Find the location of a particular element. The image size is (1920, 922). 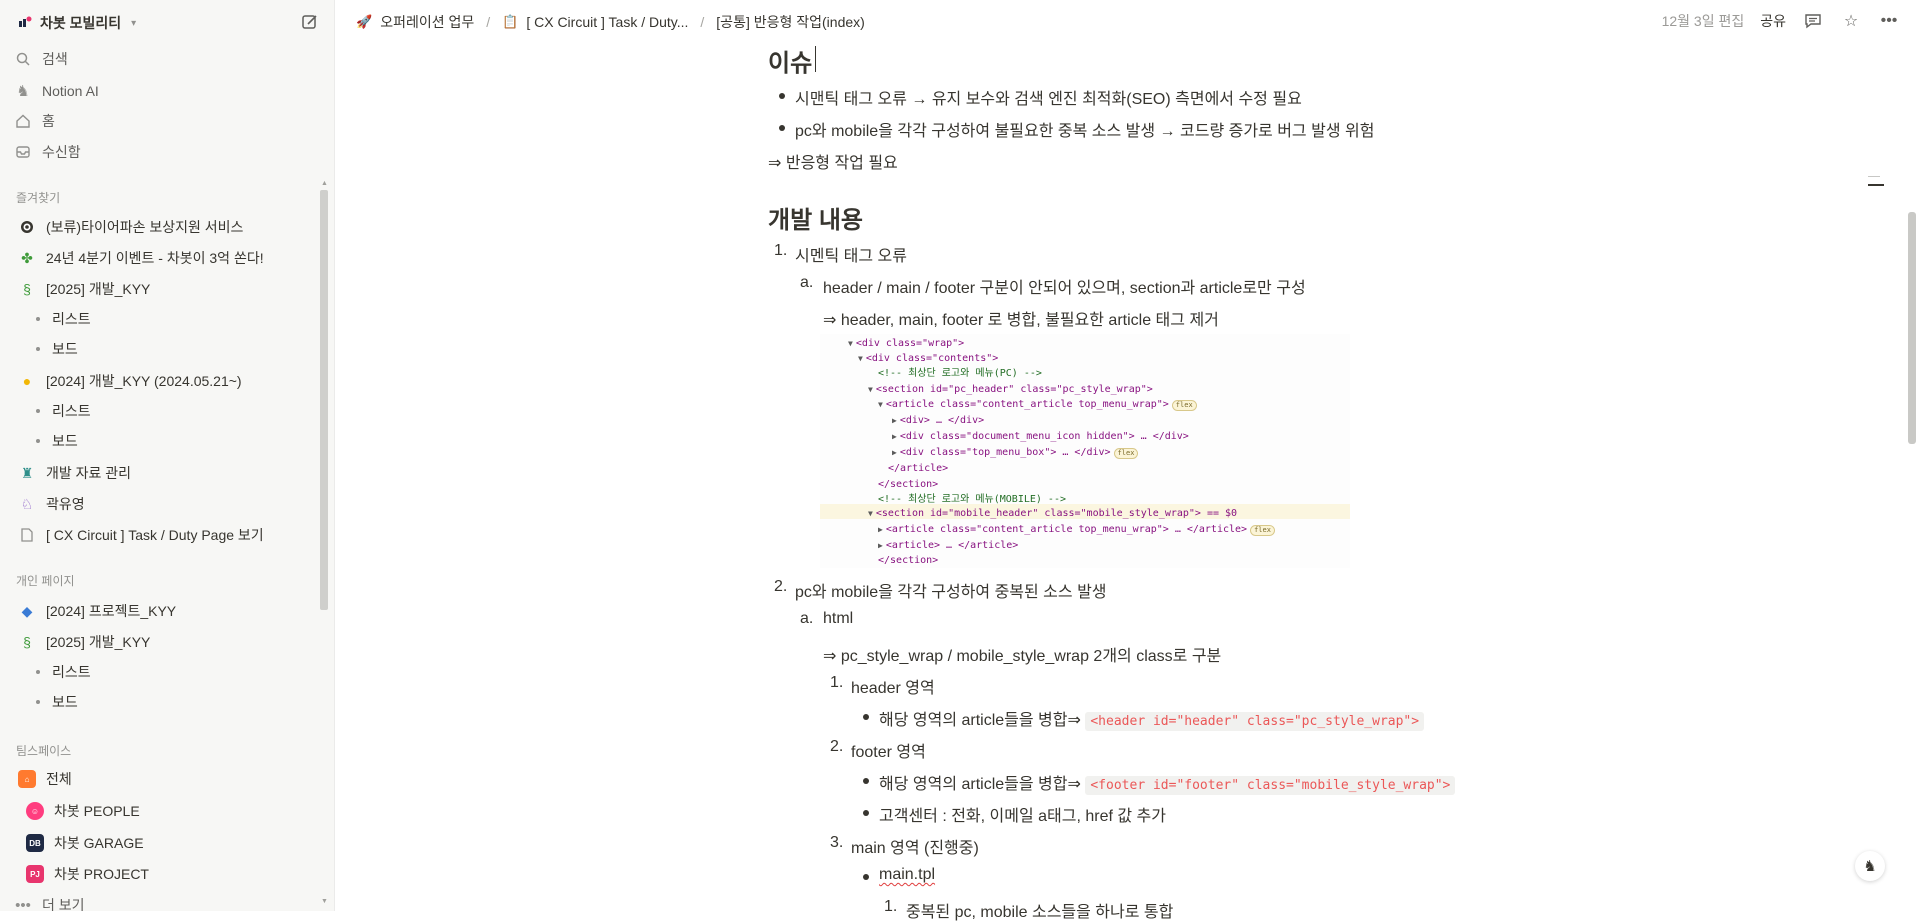

dt-line: ▶ <div> … </div> is located at coordinates (938, 420).